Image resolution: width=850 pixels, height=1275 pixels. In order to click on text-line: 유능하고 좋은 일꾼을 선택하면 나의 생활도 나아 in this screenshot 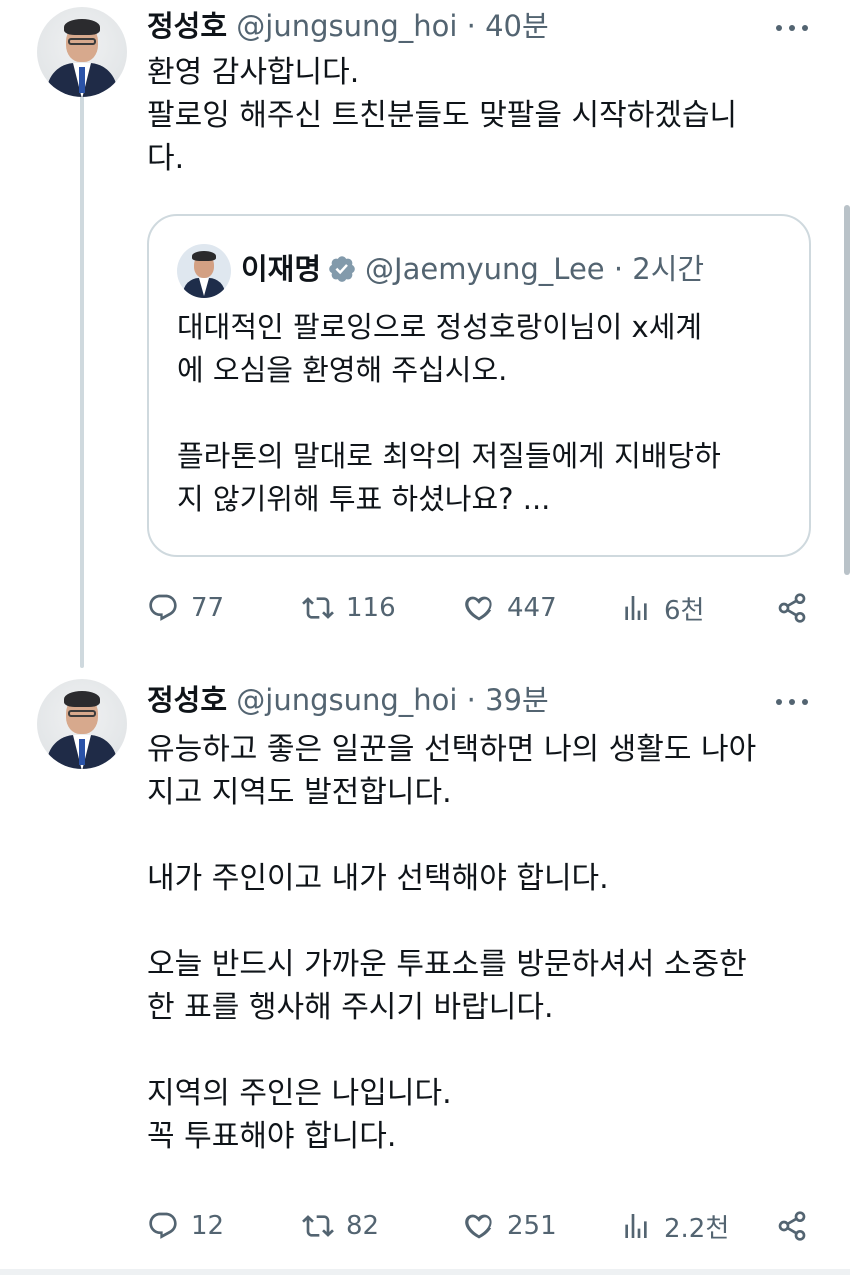, I will do `click(452, 749)`.